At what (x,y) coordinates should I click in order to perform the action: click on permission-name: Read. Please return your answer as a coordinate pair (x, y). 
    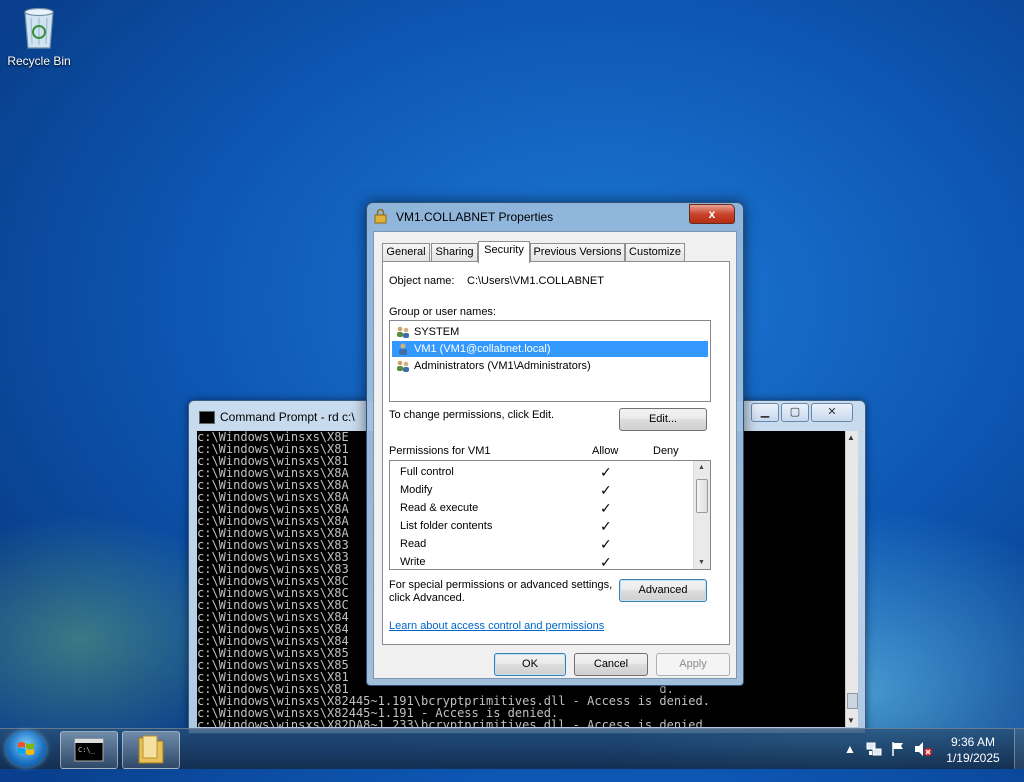
    Looking at the image, I should click on (413, 544).